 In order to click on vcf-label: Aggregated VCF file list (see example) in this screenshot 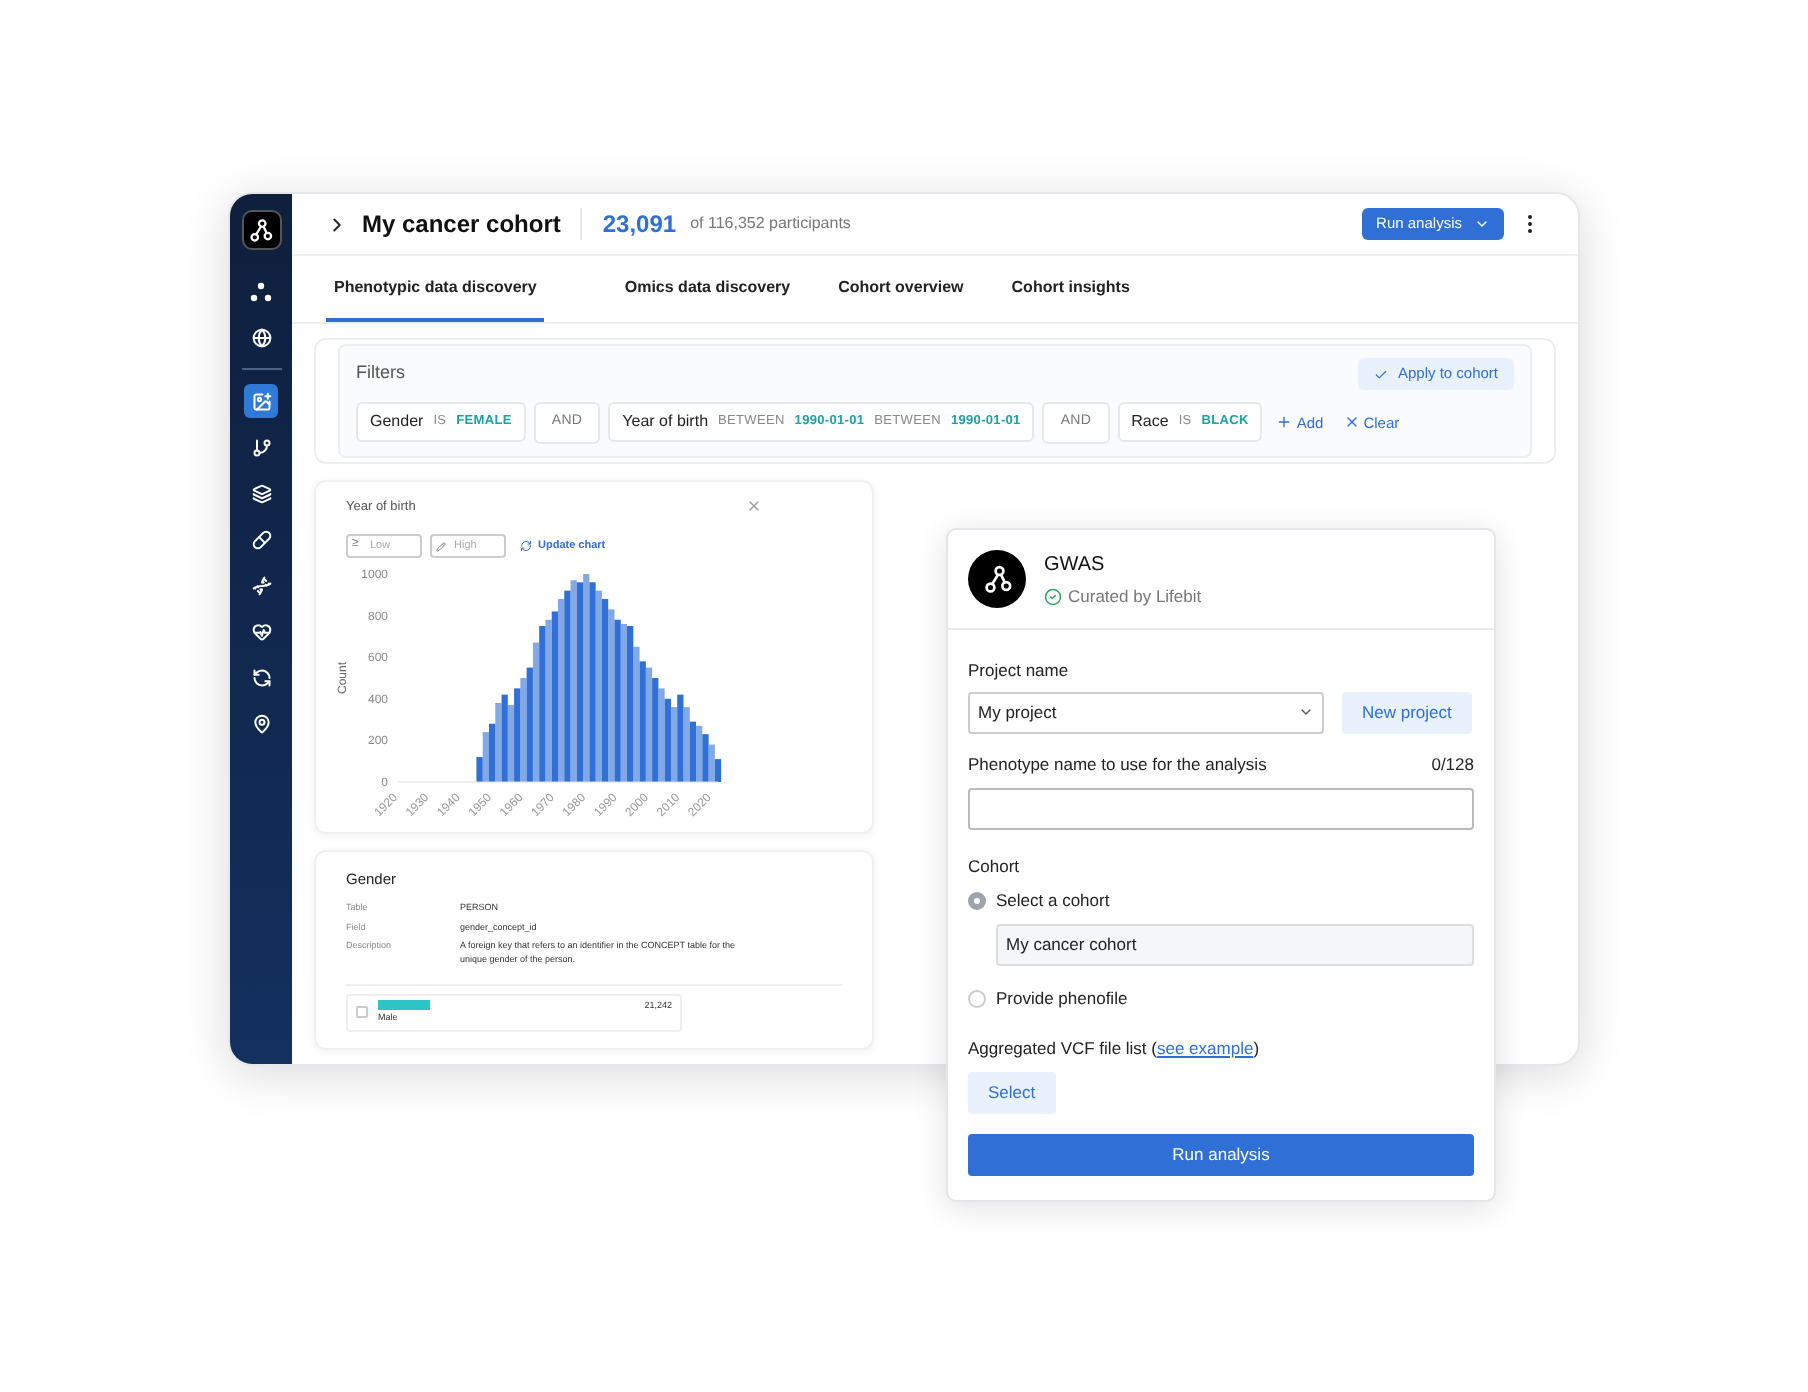, I will do `click(1115, 1048)`.